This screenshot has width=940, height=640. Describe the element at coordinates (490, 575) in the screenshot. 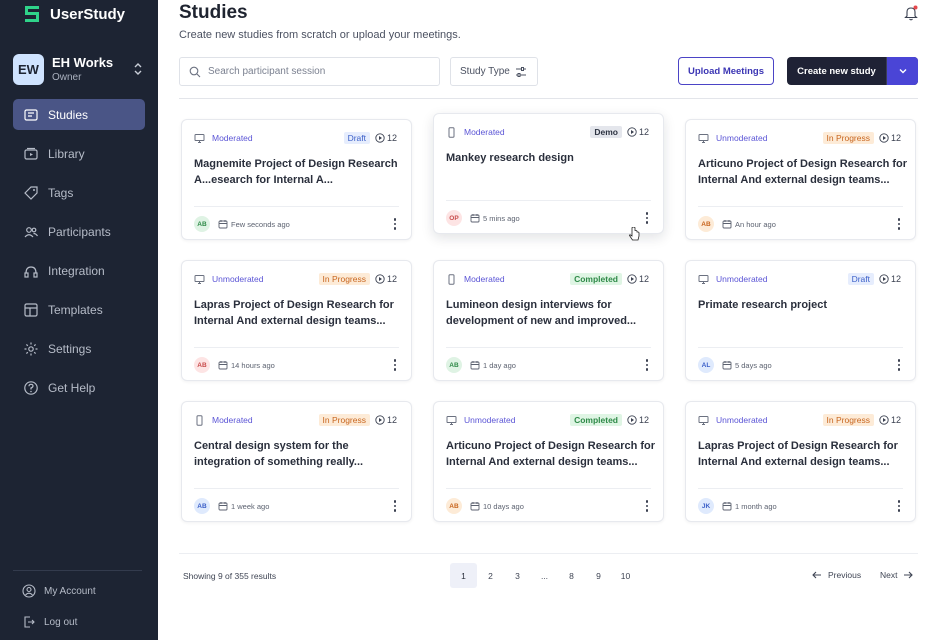

I see `page-button: 2` at that location.